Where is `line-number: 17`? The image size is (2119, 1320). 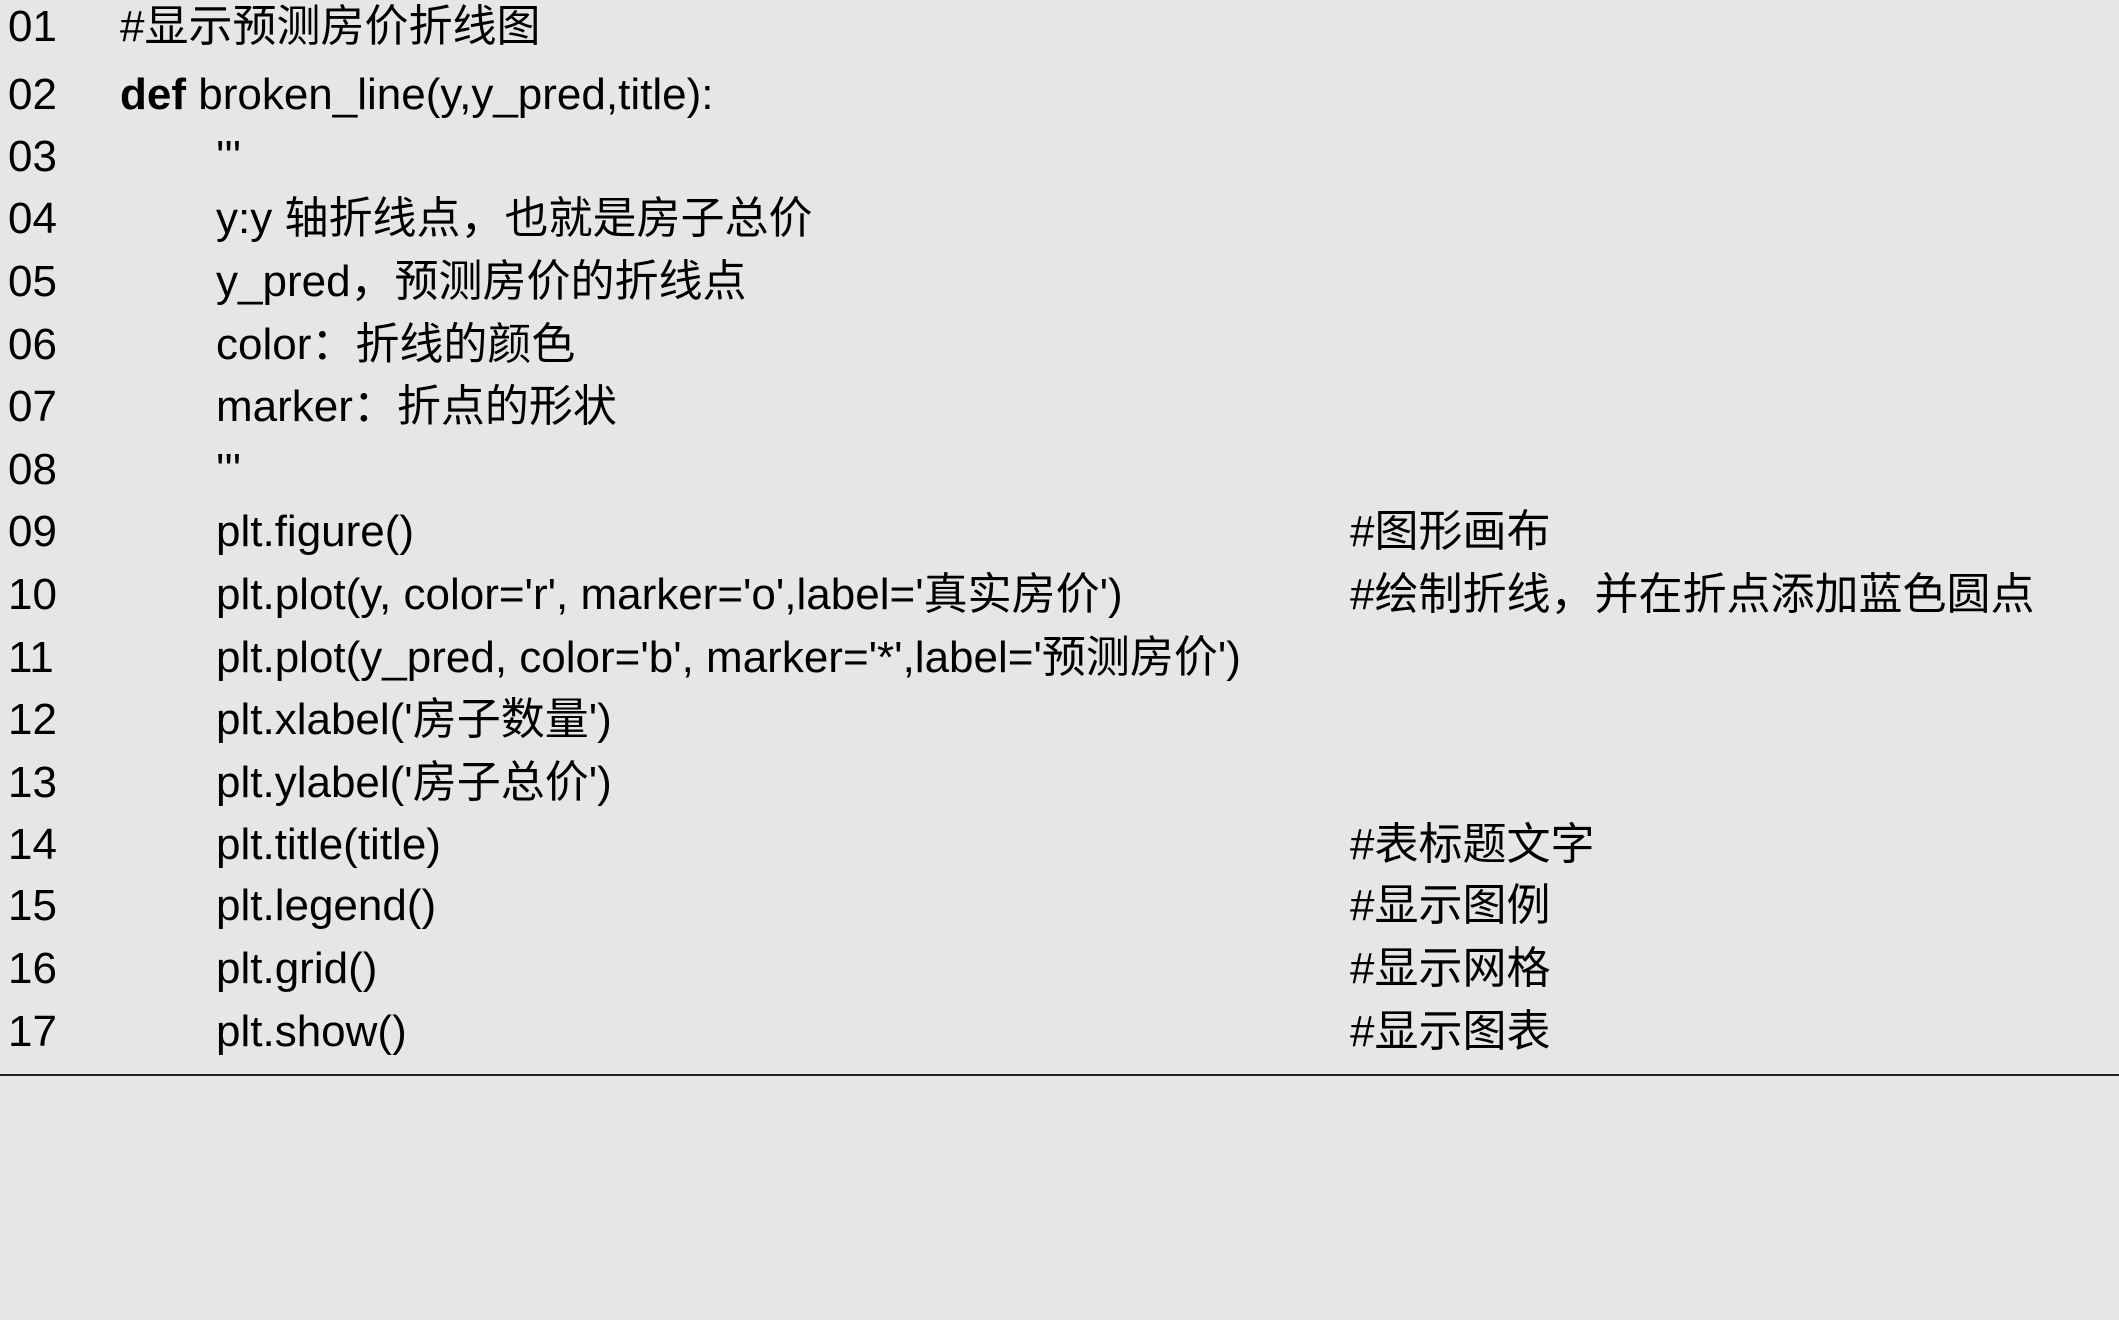
line-number: 17 is located at coordinates (32, 1031).